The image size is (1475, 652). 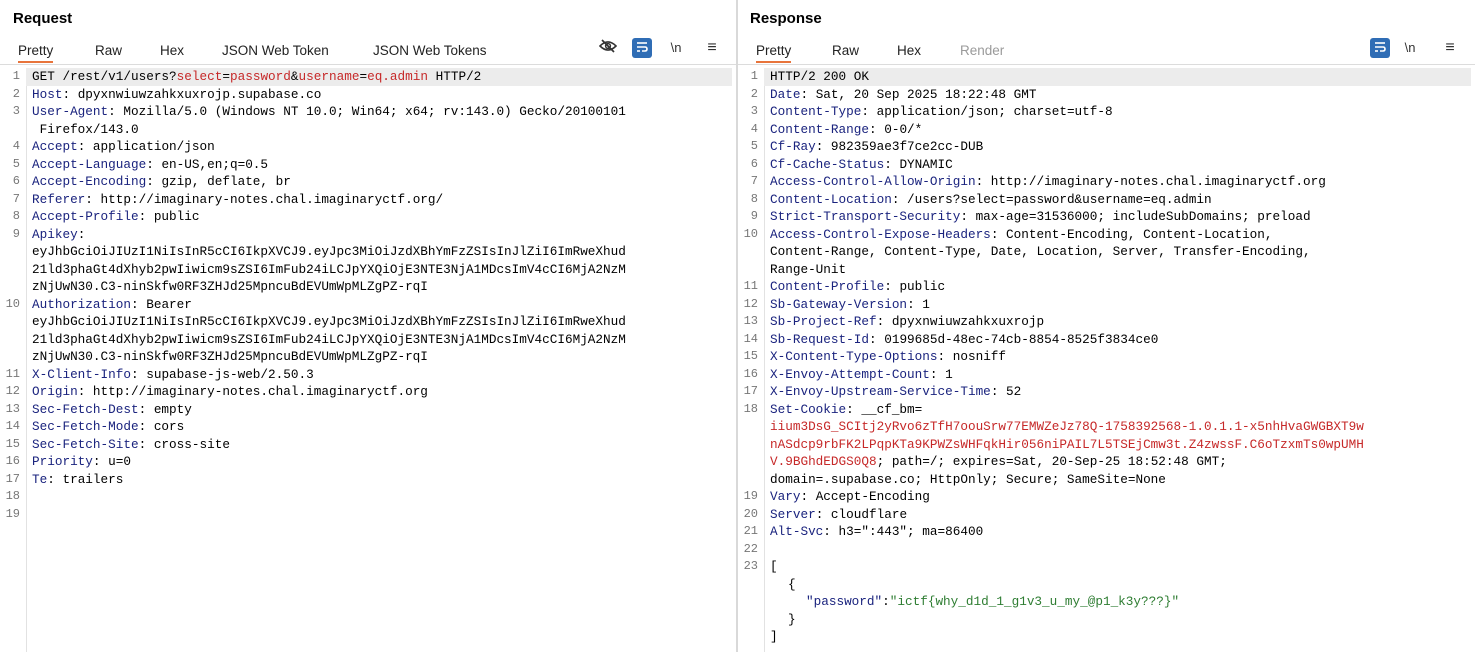 What do you see at coordinates (12, 303) in the screenshot?
I see `line-number: 10` at bounding box center [12, 303].